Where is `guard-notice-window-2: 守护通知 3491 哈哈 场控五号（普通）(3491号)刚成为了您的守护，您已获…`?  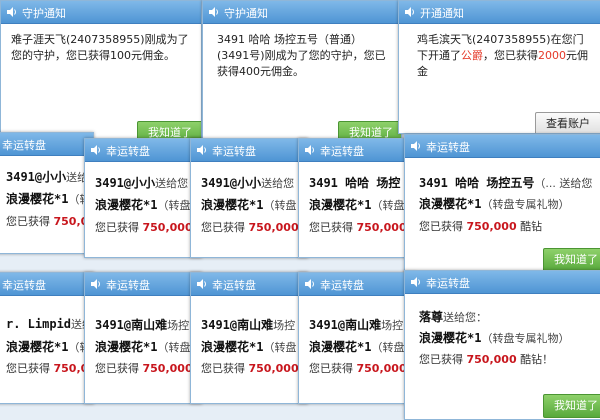 guard-notice-window-2: 守护通知 3491 哈哈 场控五号（普通）(3491号)刚成为了您的守护，您已获… is located at coordinates (302, 73).